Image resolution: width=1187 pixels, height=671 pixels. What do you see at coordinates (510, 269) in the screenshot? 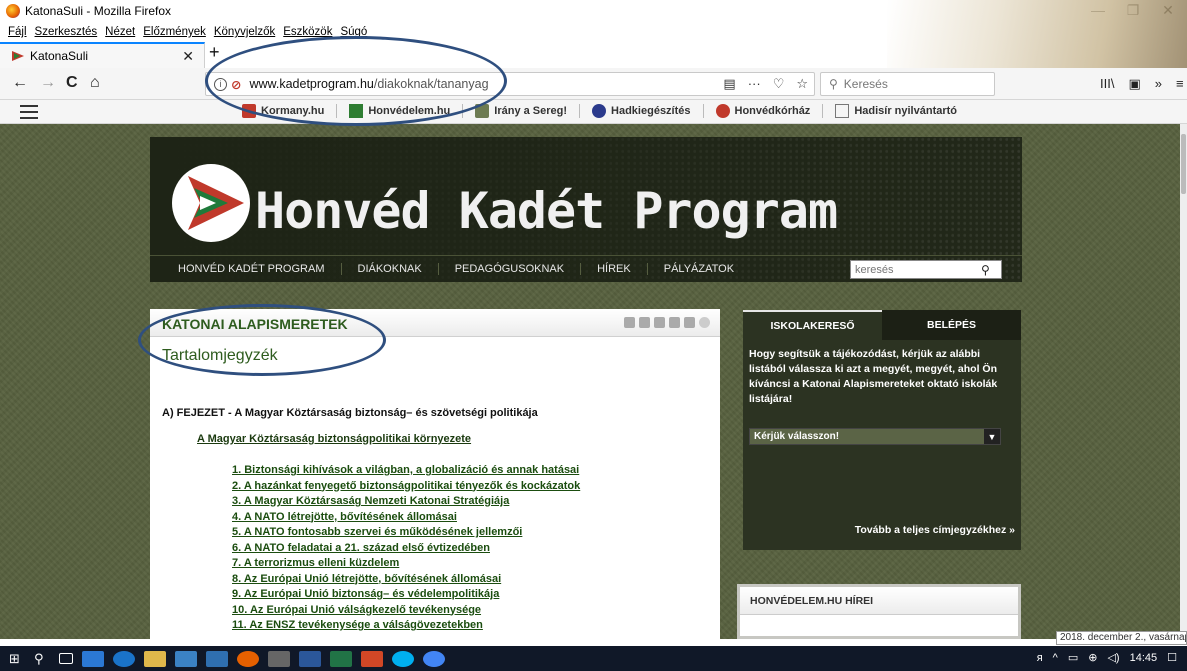
I see `nav-pedagogusoknak: PEDAGÓGUSOKNAK` at bounding box center [510, 269].